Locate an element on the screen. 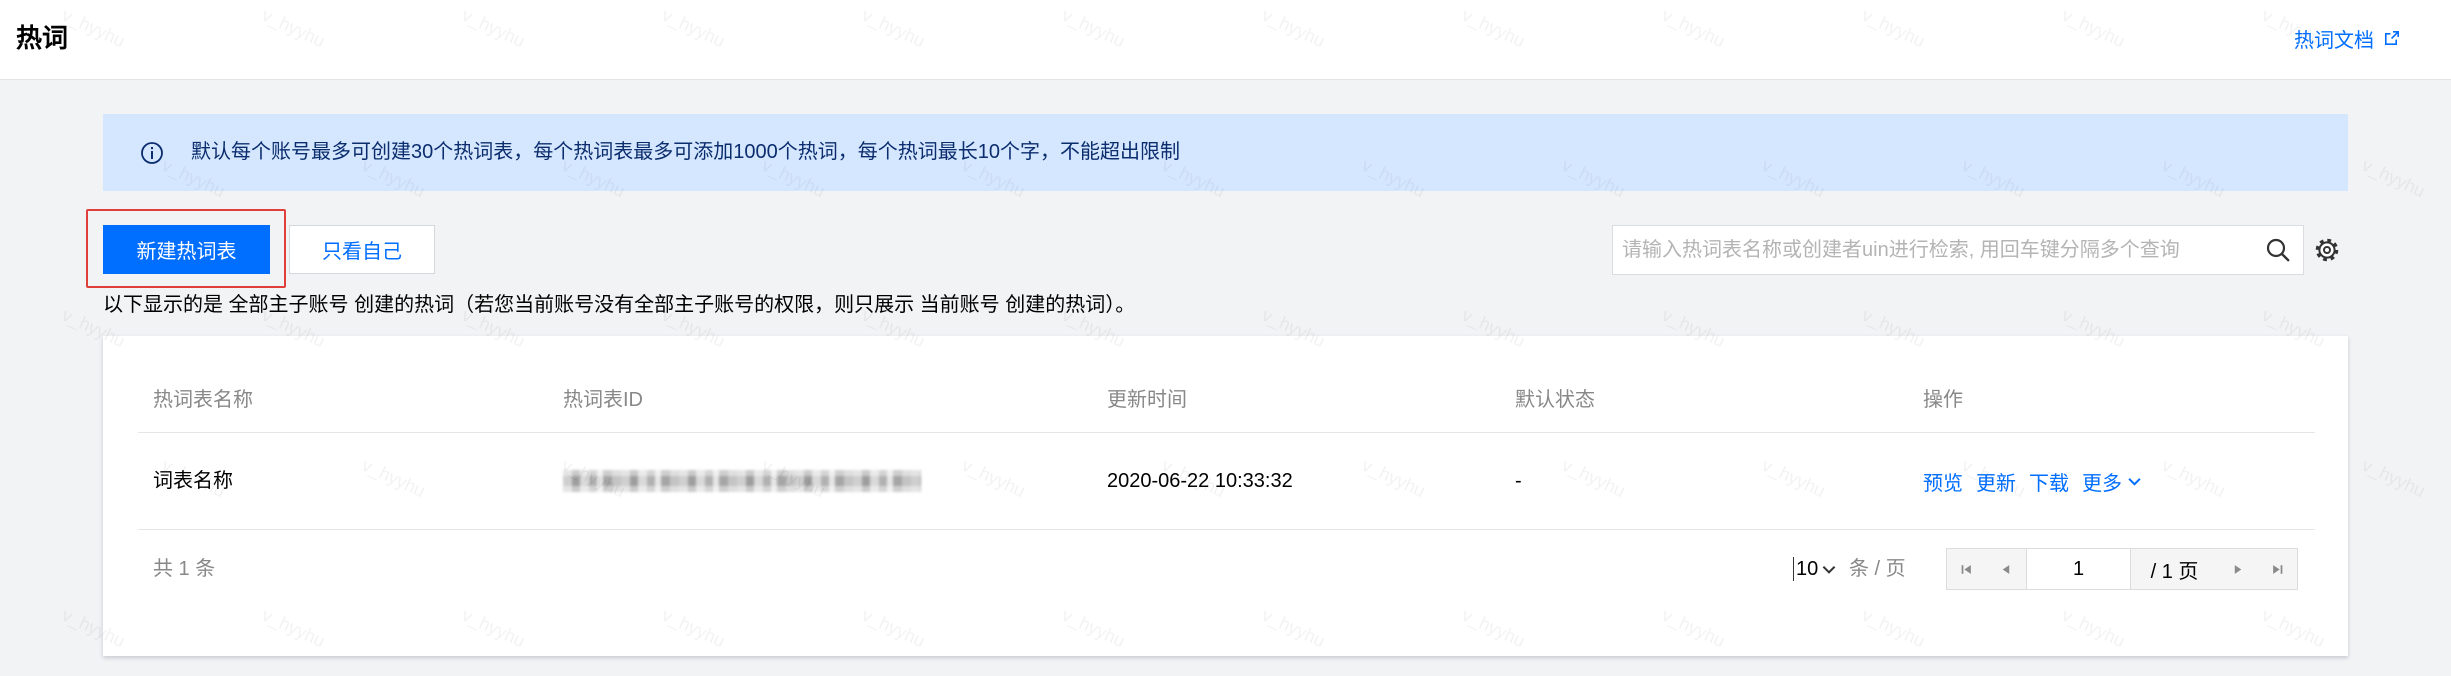  search-input is located at coordinates (1933, 250).